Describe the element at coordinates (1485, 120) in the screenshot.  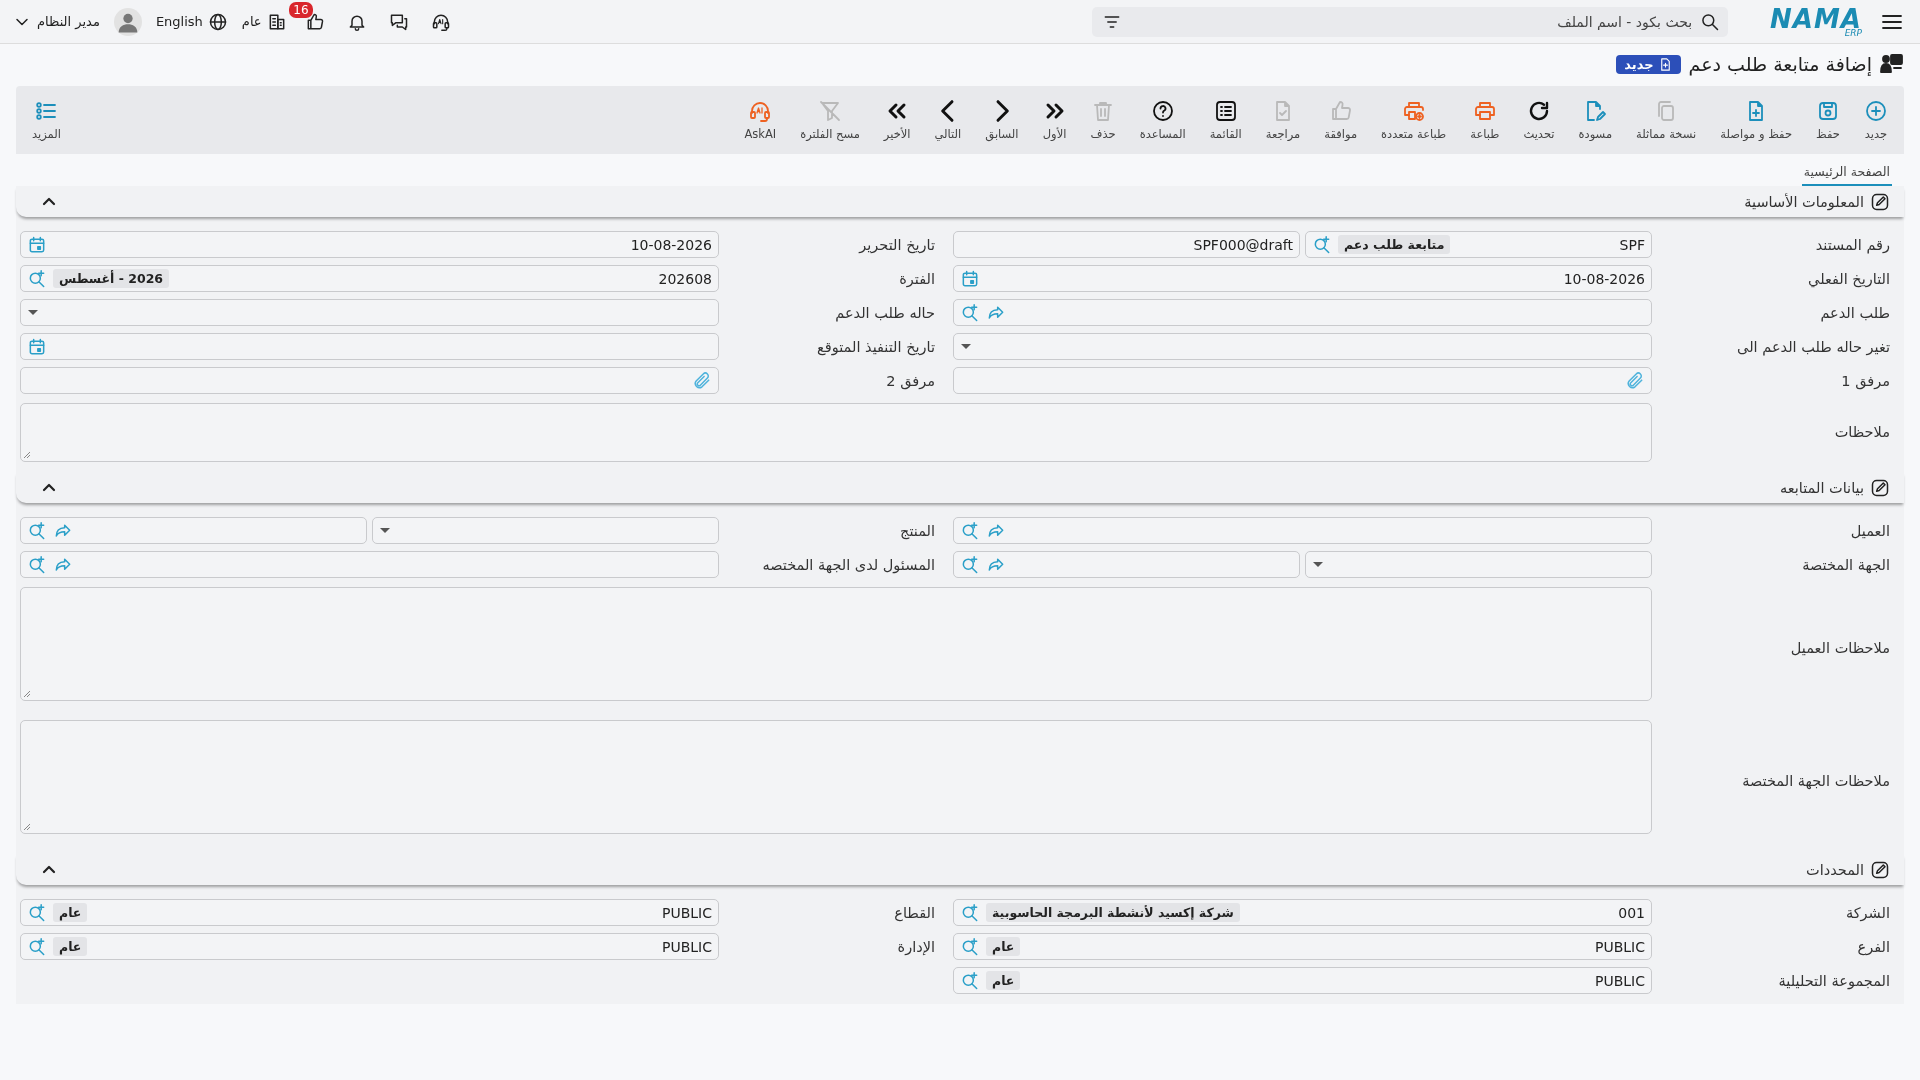
I see `print-button: طباعة` at that location.